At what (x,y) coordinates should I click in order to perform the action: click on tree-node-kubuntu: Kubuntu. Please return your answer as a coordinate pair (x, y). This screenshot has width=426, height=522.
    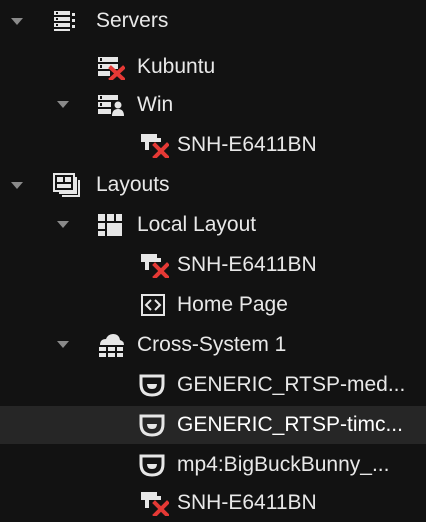
    Looking at the image, I should click on (213, 67).